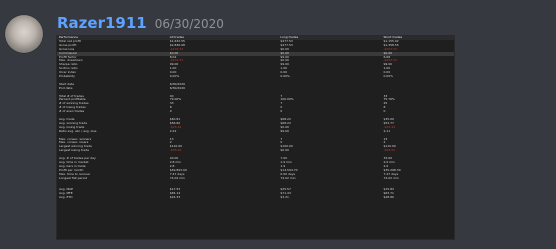  I want to click on username: Razer1911, so click(102, 23).